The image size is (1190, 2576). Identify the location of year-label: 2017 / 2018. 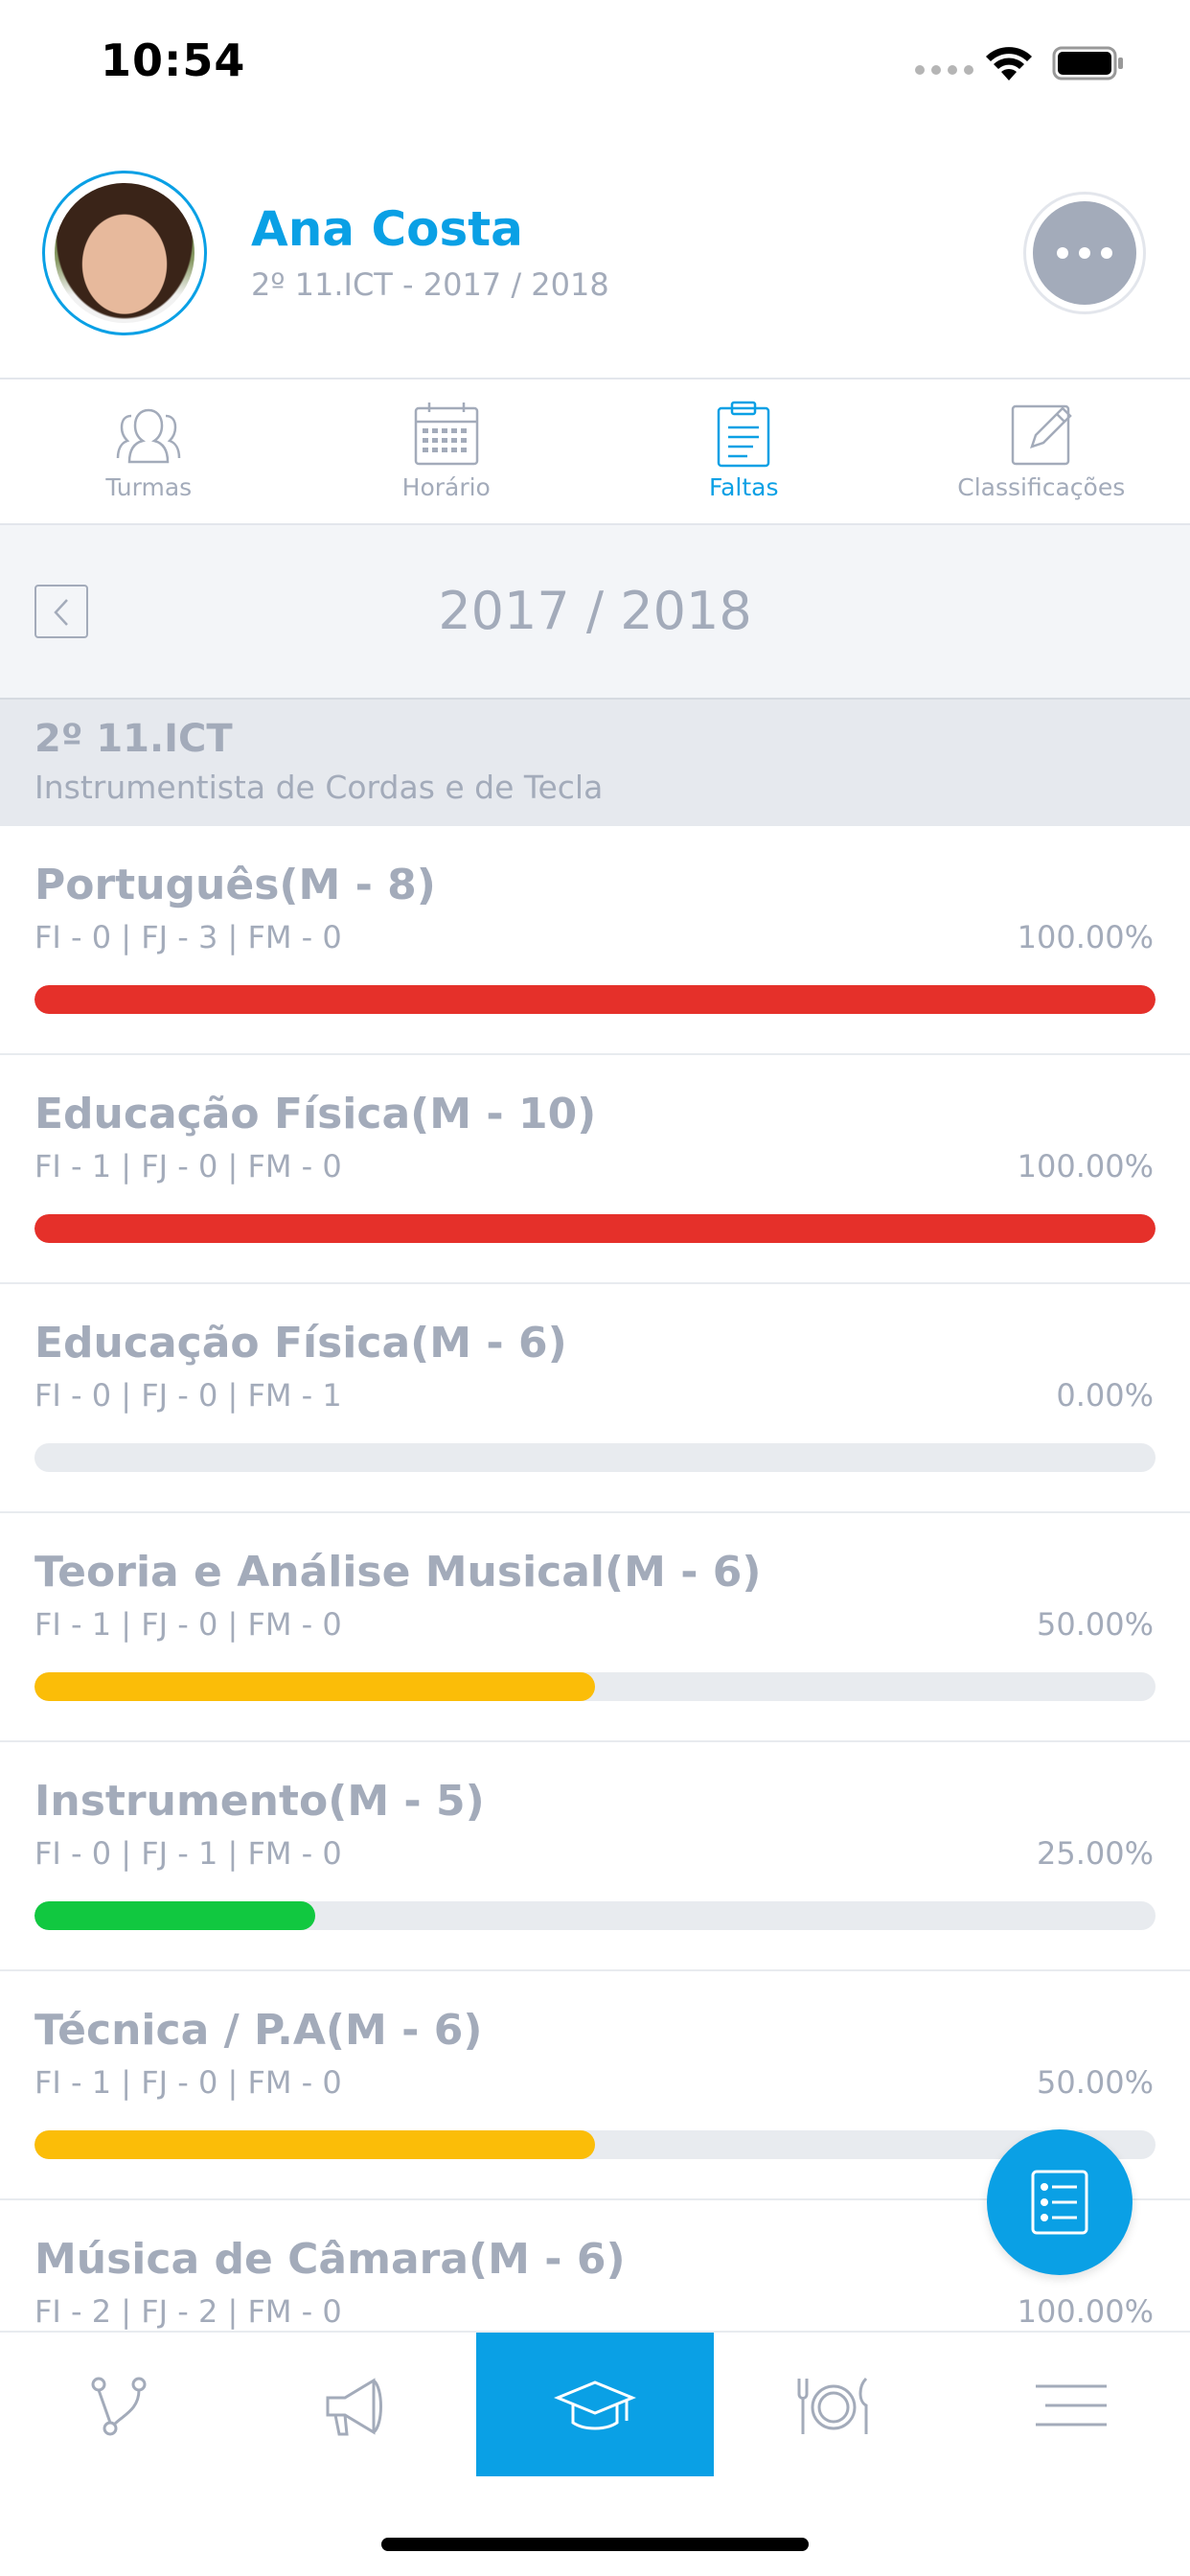
(595, 611).